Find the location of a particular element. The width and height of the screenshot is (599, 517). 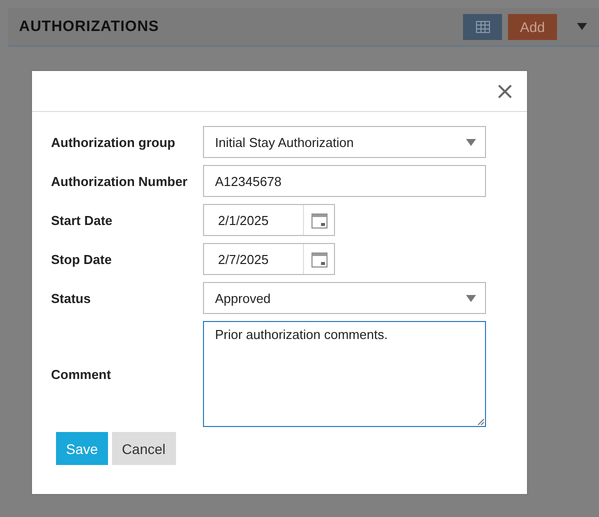

date-field: 2/7/2025 is located at coordinates (269, 259).